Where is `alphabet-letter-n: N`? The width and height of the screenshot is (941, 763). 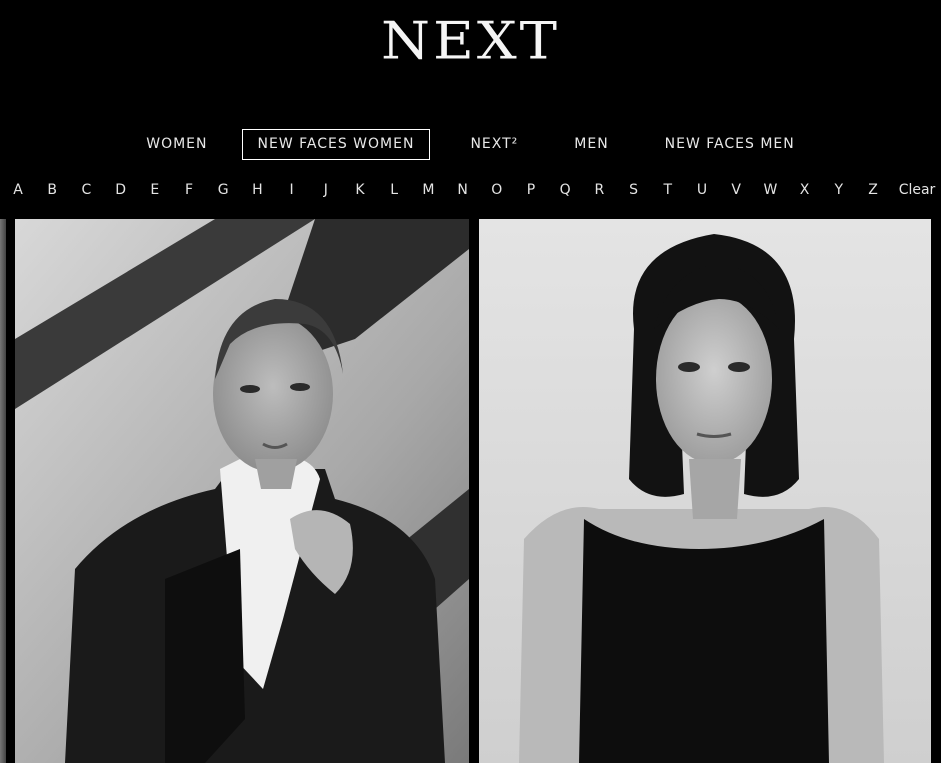 alphabet-letter-n: N is located at coordinates (463, 190).